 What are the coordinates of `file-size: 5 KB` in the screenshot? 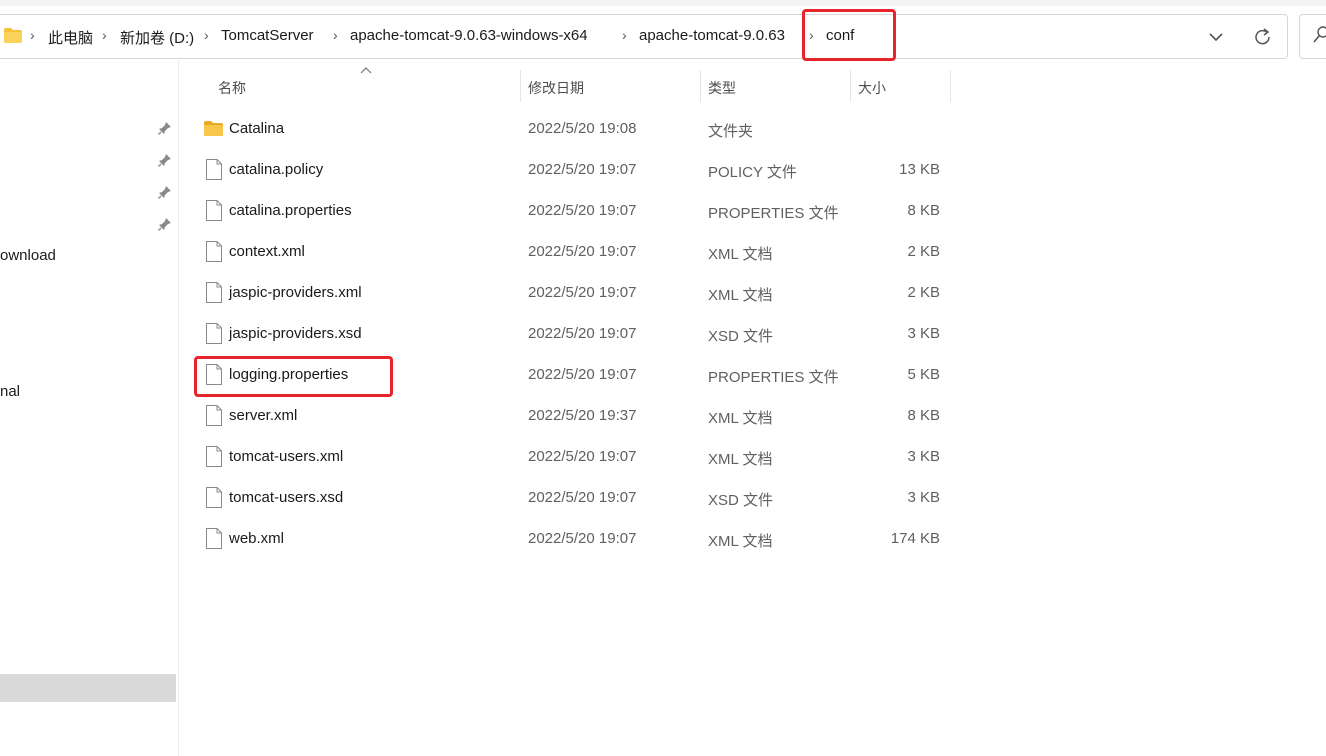 It's located at (923, 374).